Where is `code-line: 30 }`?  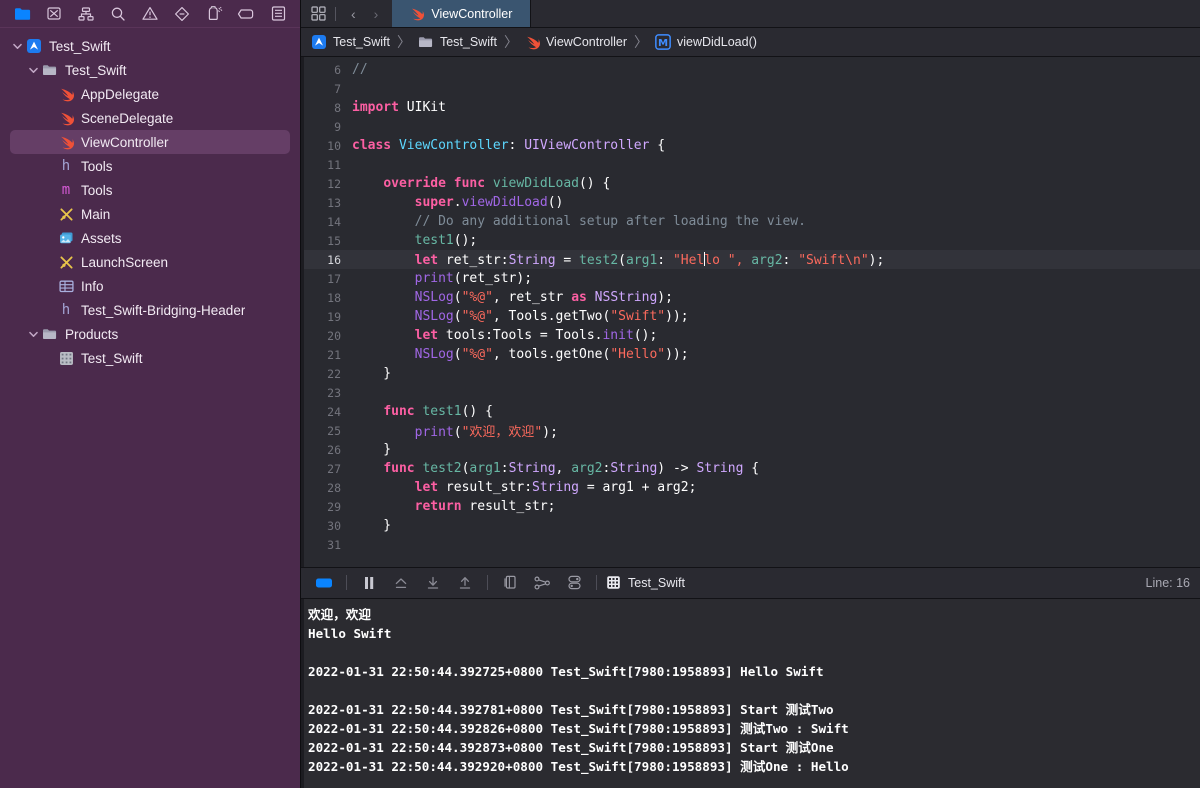
code-line: 30 } is located at coordinates (752, 525).